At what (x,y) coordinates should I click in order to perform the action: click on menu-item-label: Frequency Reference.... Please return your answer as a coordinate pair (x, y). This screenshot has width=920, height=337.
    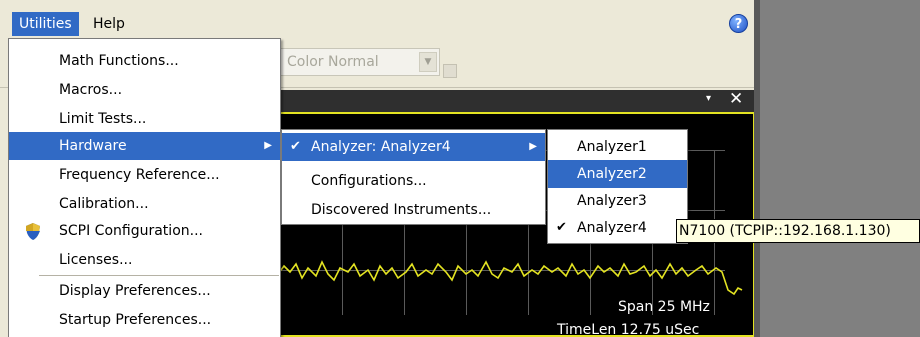
    Looking at the image, I should click on (139, 175).